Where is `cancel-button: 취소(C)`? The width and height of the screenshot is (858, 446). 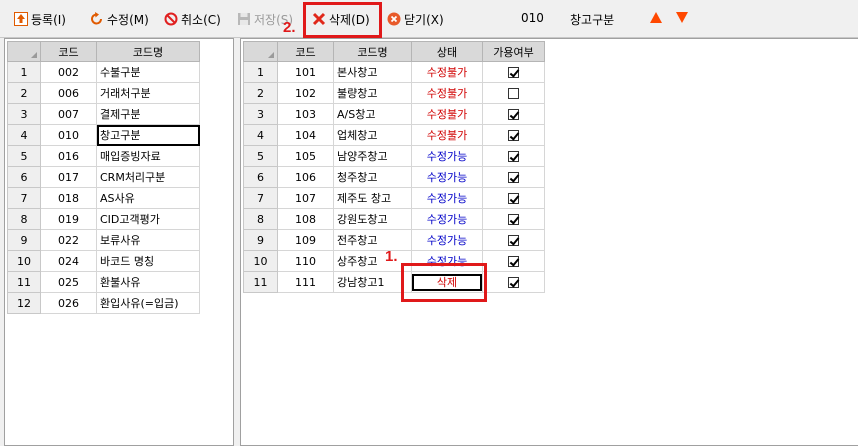 cancel-button: 취소(C) is located at coordinates (192, 19).